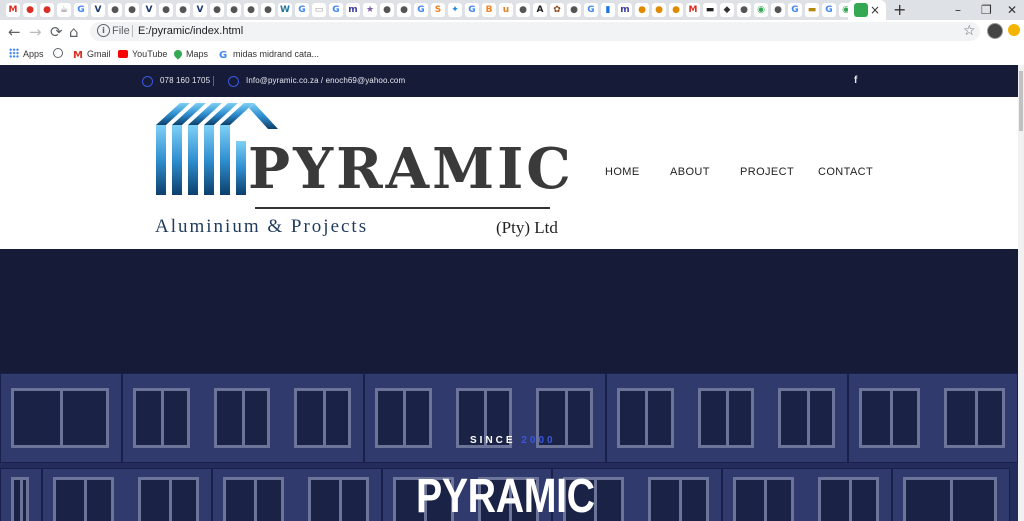 This screenshot has height=521, width=1024. What do you see at coordinates (1021, 293) in the screenshot?
I see `page-scrollbar` at bounding box center [1021, 293].